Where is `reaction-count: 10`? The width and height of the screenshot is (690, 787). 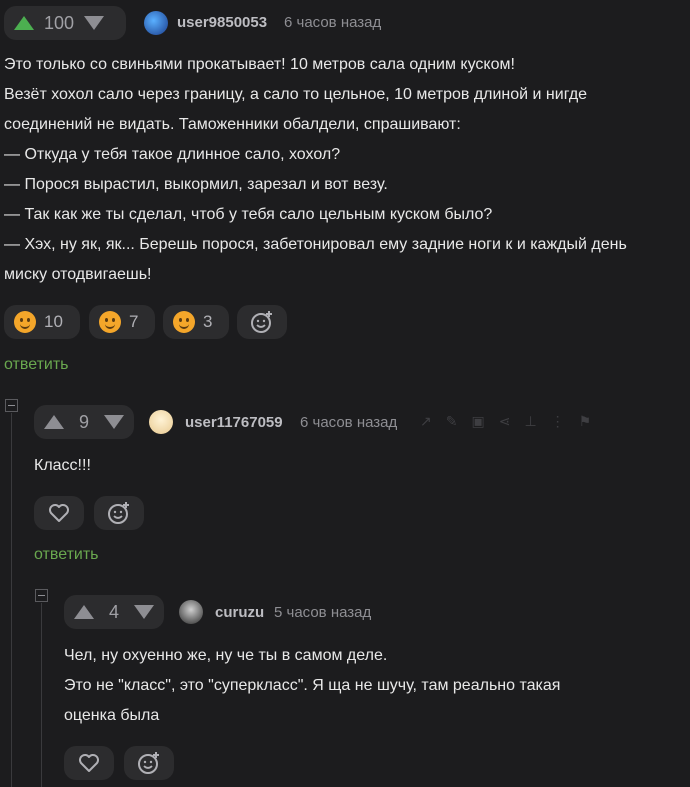 reaction-count: 10 is located at coordinates (53, 321).